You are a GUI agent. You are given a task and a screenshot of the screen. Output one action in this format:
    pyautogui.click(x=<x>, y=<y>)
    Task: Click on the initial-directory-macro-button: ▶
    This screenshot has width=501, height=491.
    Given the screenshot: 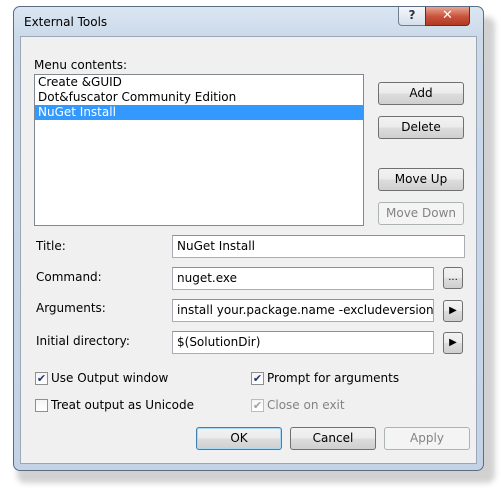 What is the action you would take?
    pyautogui.click(x=453, y=343)
    